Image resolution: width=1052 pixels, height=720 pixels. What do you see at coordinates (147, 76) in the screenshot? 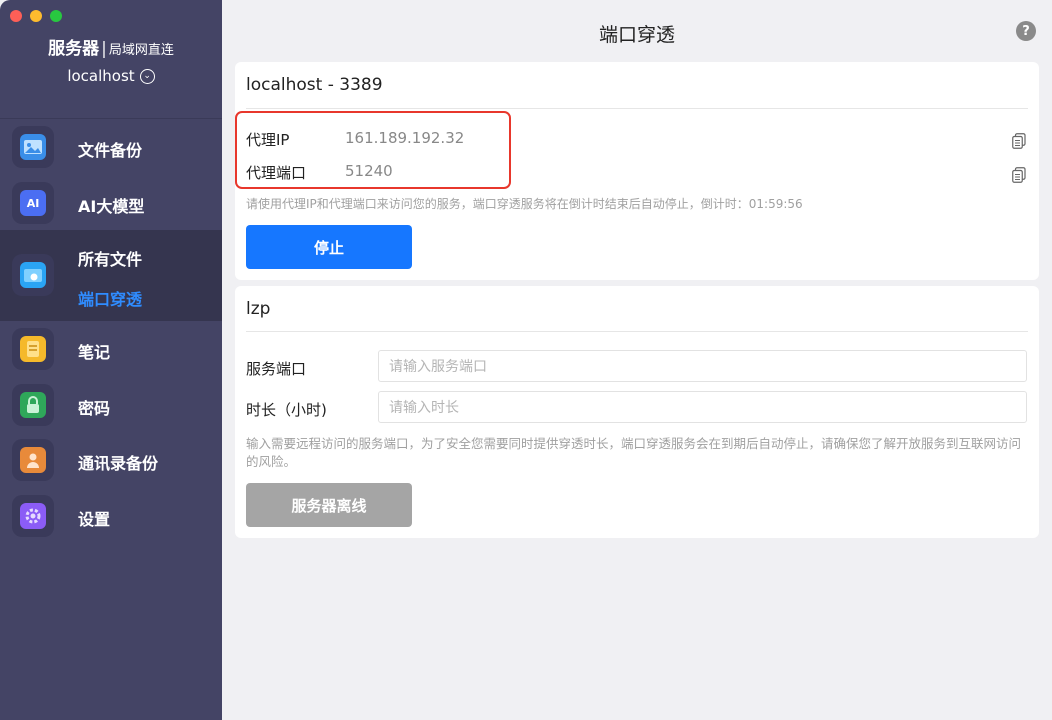
I see `chevron-down-icon: ⌄` at bounding box center [147, 76].